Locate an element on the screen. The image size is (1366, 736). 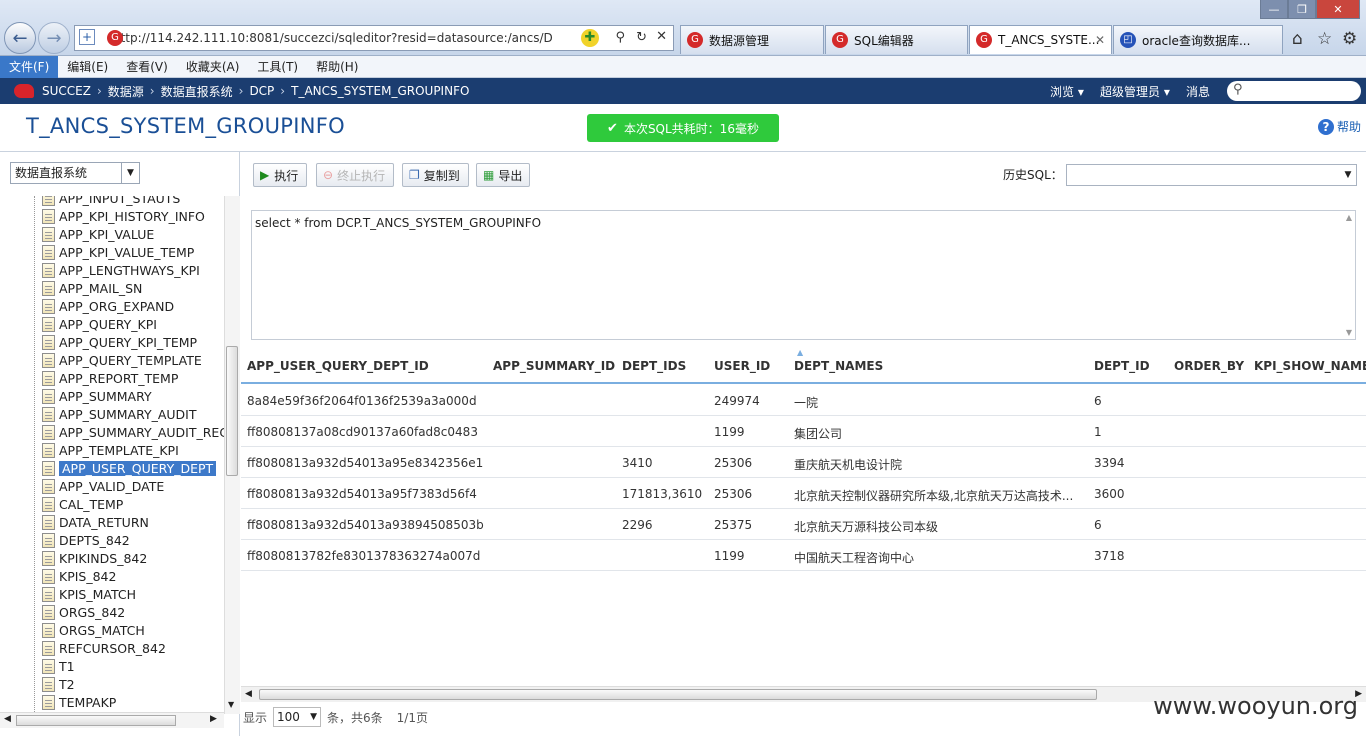
history-sql-select: ▼ is located at coordinates (1211, 175).